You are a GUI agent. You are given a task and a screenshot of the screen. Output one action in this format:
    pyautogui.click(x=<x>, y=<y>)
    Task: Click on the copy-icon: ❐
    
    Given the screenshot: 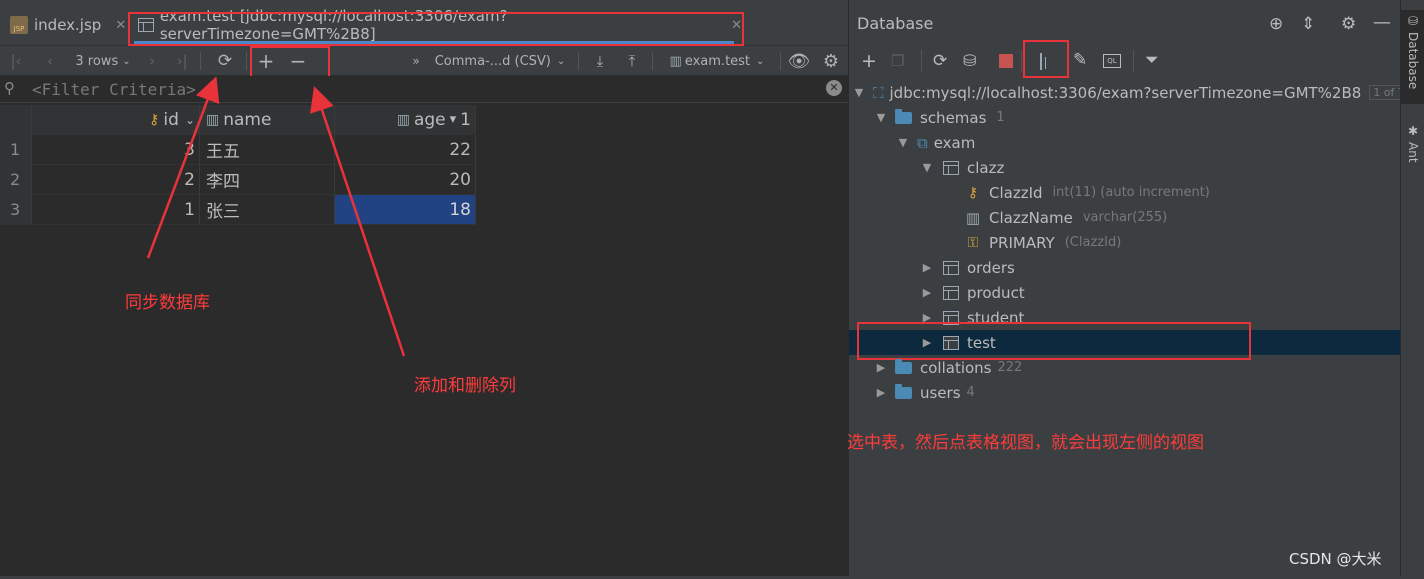 What is the action you would take?
    pyautogui.click(x=897, y=61)
    